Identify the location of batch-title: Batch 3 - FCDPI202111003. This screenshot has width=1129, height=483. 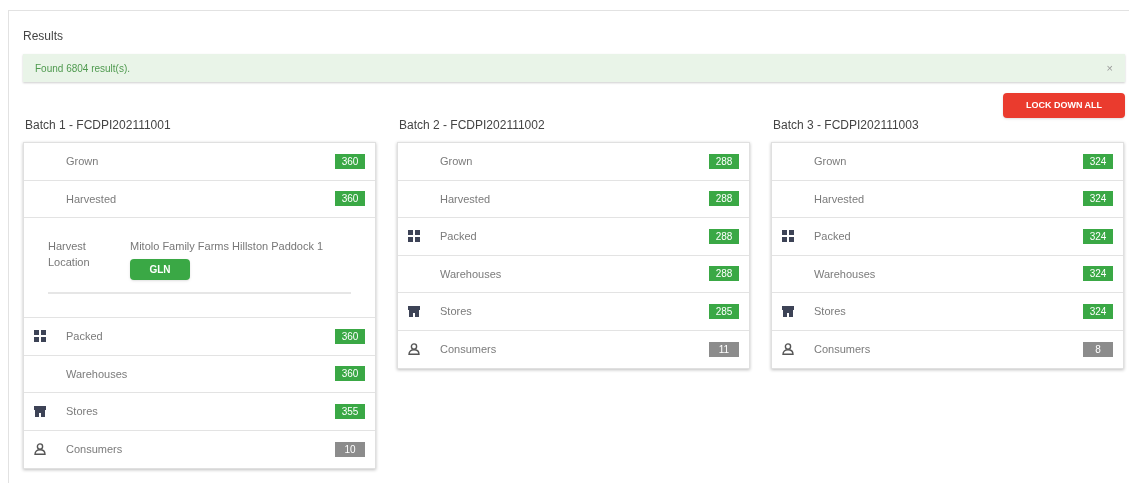
(846, 125).